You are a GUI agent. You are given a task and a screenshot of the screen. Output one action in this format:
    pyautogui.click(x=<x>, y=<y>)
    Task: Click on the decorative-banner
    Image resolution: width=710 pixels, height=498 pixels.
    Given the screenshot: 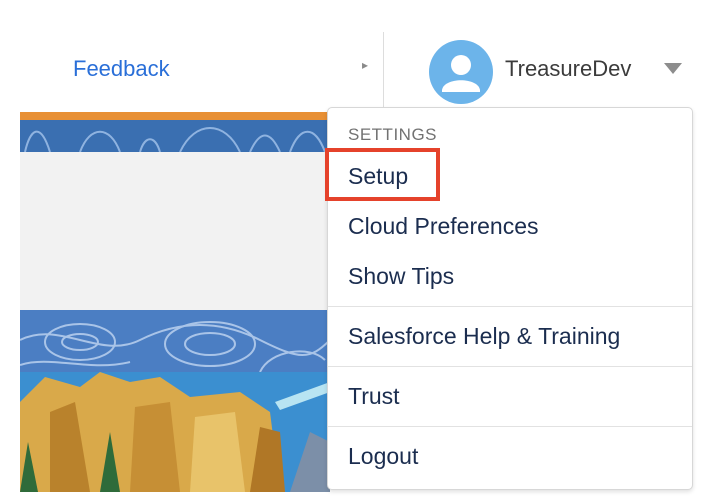 What is the action you would take?
    pyautogui.click(x=175, y=136)
    